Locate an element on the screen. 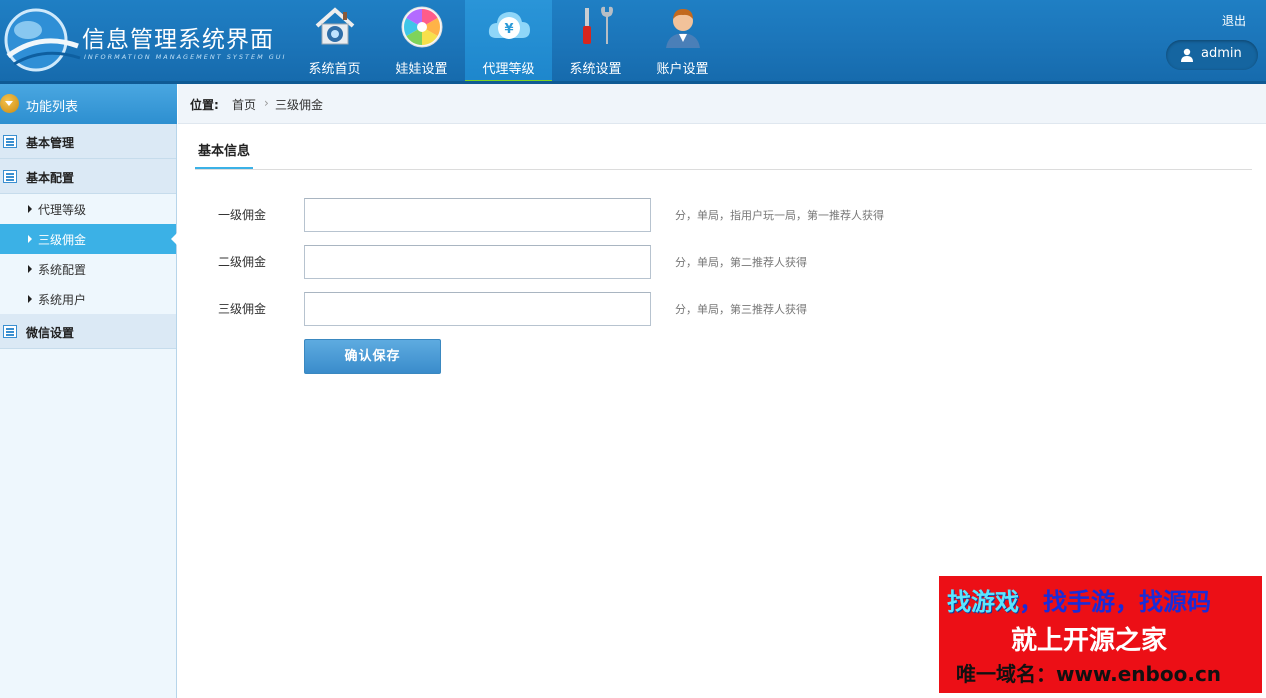  breadcrumb-current: 三级佣金 is located at coordinates (299, 105).